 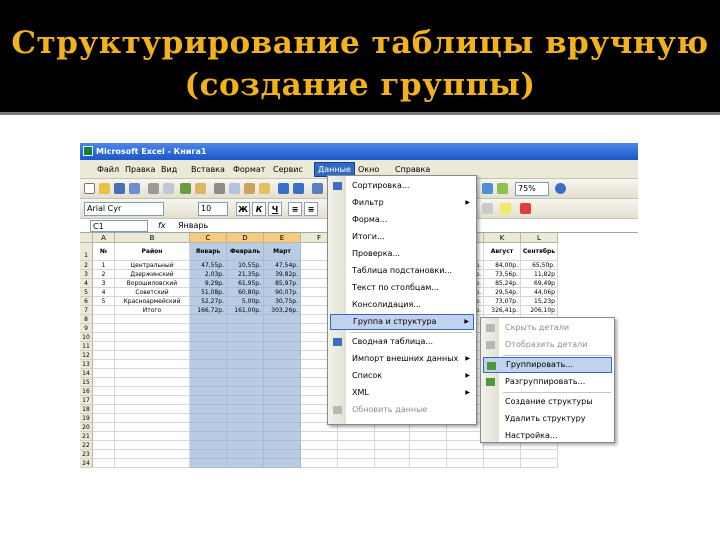 I want to click on cell-D5: 60,80р., so click(x=245, y=292).